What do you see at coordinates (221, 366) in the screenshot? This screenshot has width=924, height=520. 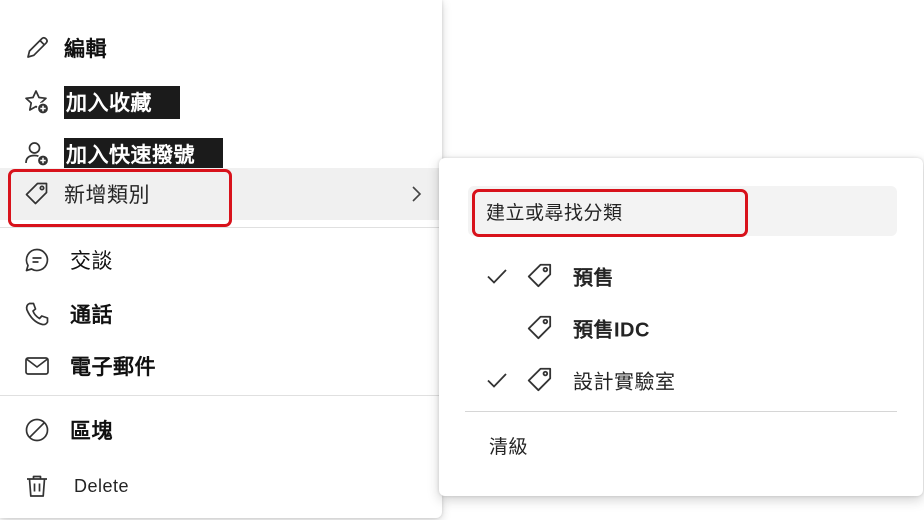 I see `menu-item-email: 電子郵件` at bounding box center [221, 366].